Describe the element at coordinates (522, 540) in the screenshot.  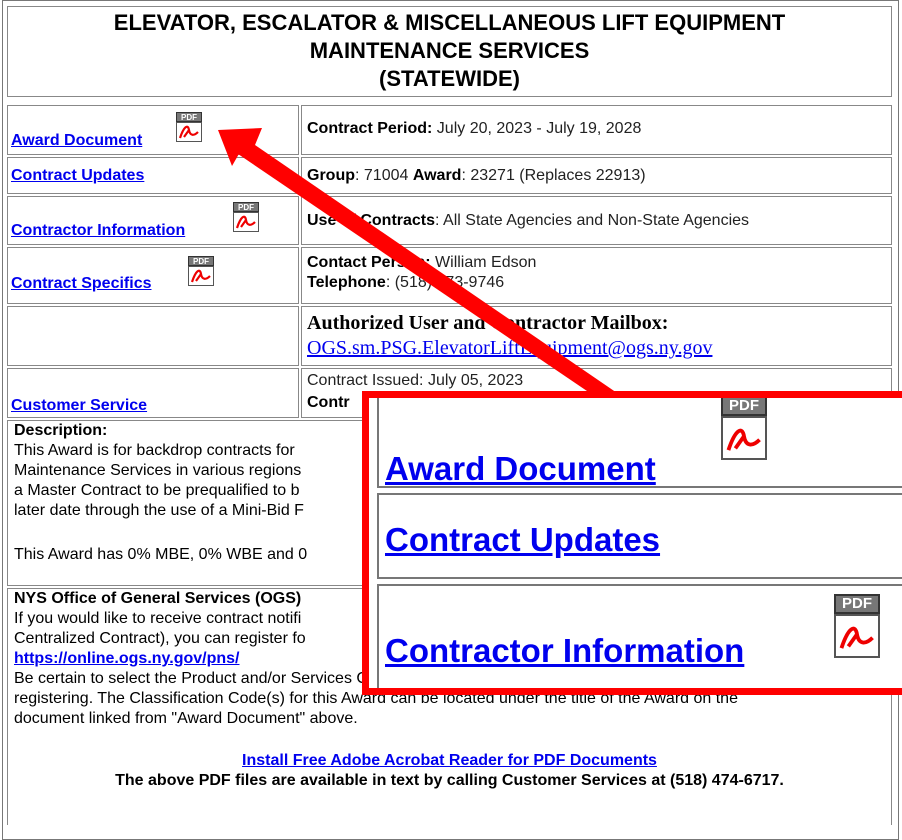
I see `zoom-contract-updates-link: Contract Updates` at that location.